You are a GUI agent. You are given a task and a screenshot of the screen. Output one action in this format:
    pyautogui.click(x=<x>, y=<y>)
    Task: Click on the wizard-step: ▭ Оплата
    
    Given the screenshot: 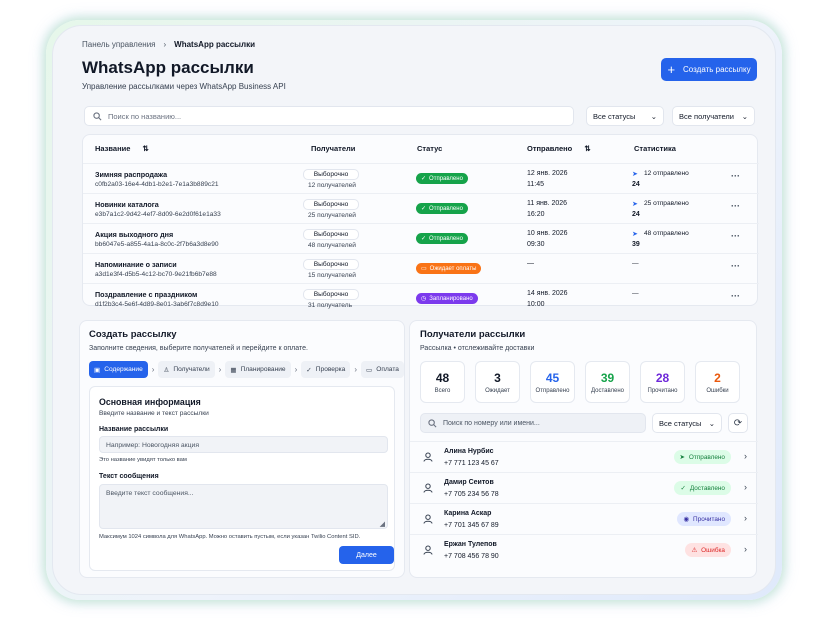 What is the action you would take?
    pyautogui.click(x=382, y=369)
    